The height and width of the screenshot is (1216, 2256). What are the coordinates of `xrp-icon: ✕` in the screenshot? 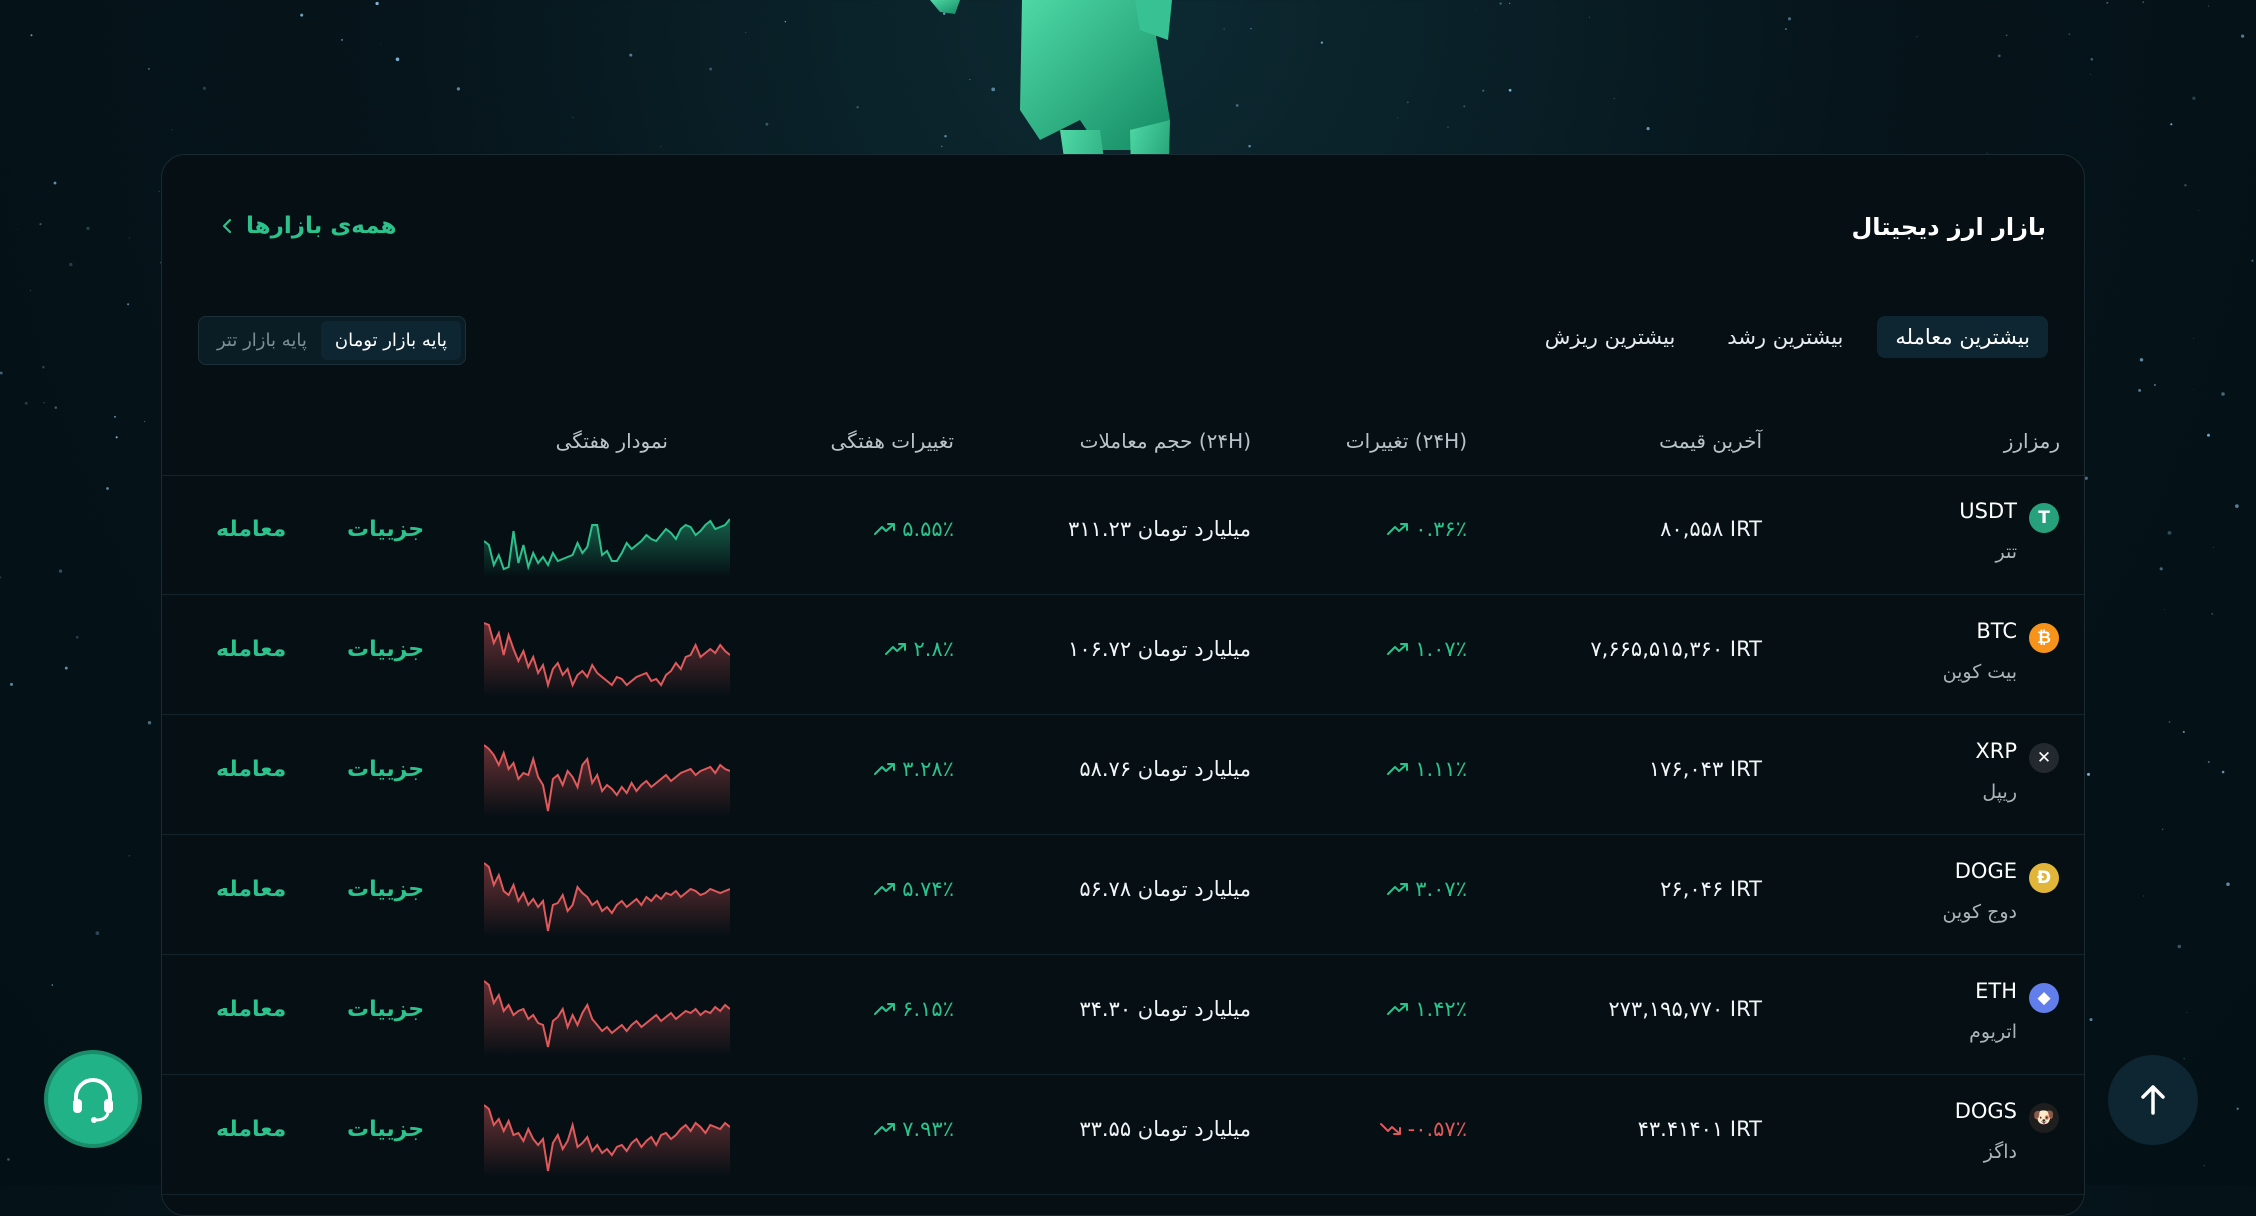 It's located at (2044, 758).